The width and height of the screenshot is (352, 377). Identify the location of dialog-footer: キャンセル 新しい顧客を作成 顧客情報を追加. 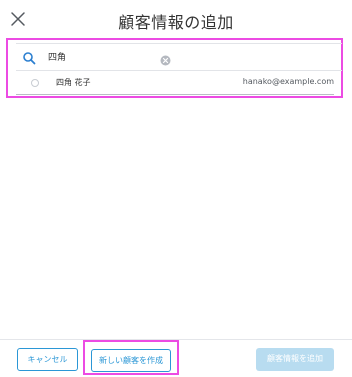
(176, 358).